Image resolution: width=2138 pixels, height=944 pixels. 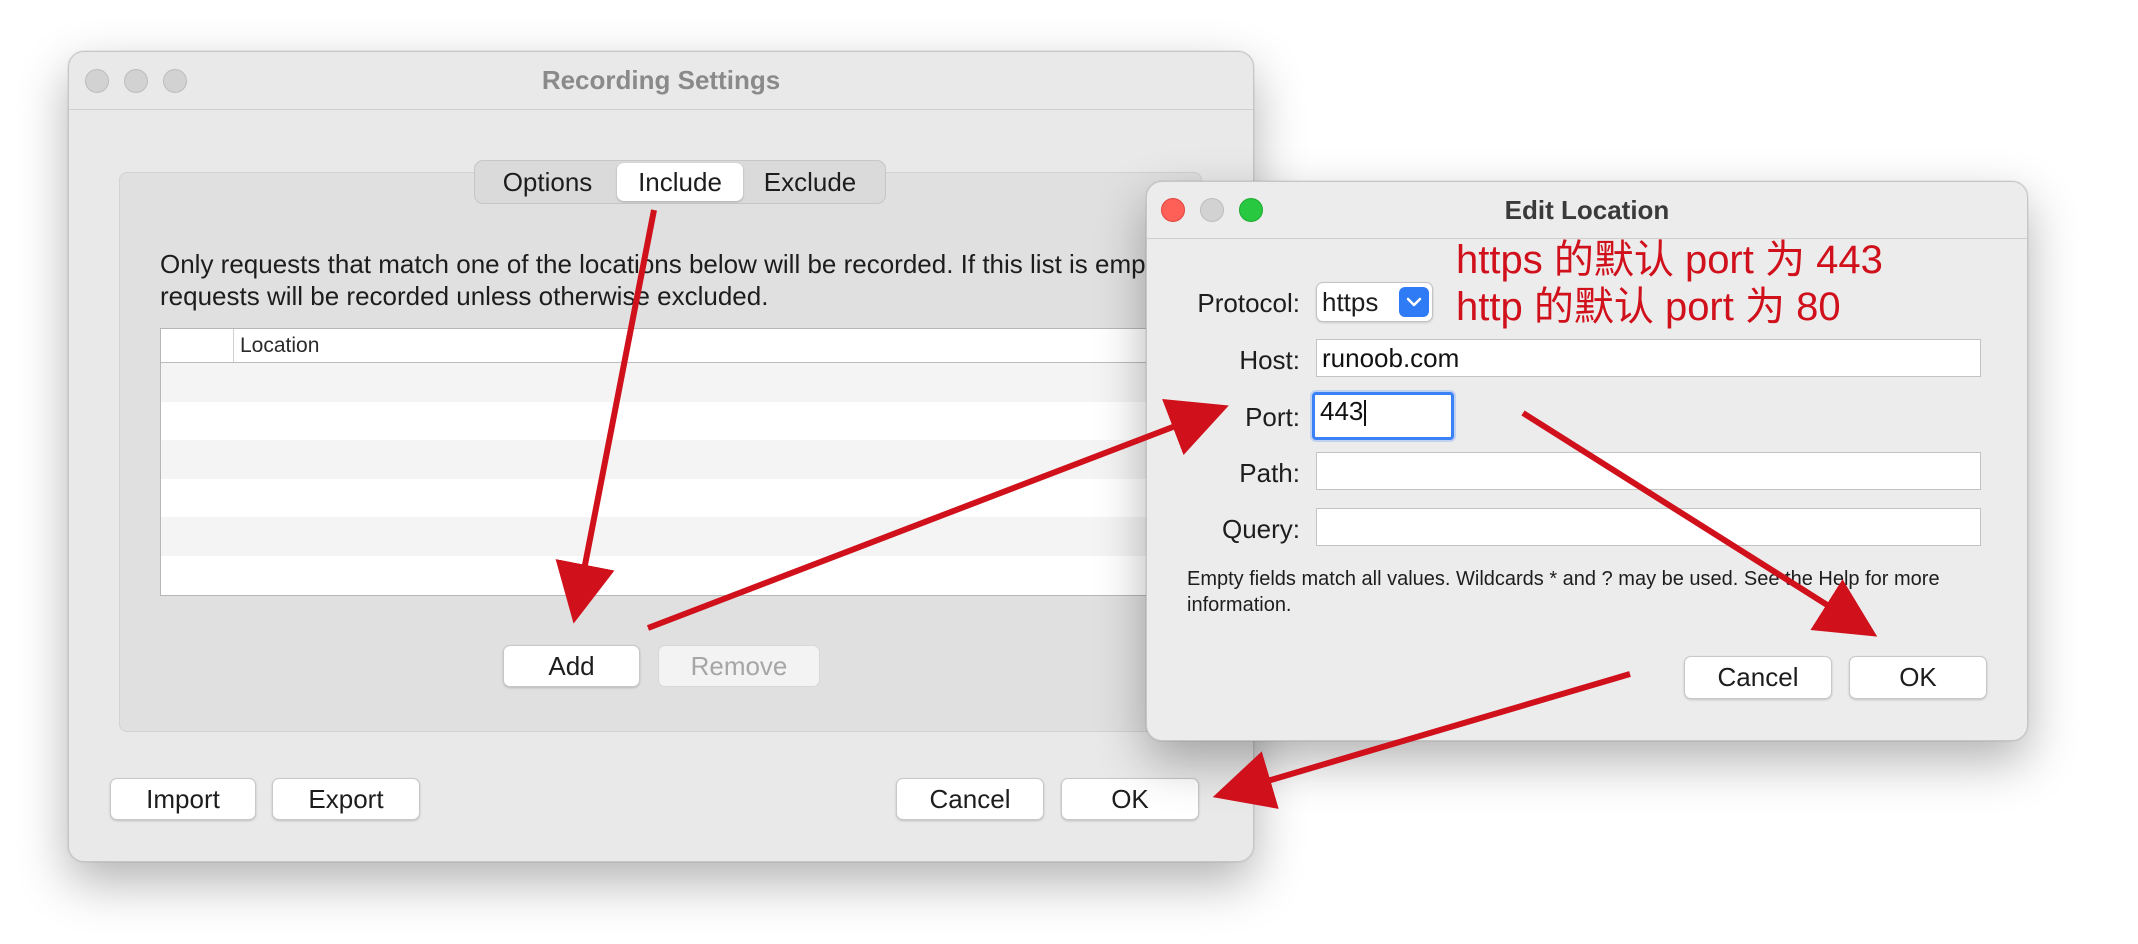 I want to click on window-controls, so click(x=136, y=80).